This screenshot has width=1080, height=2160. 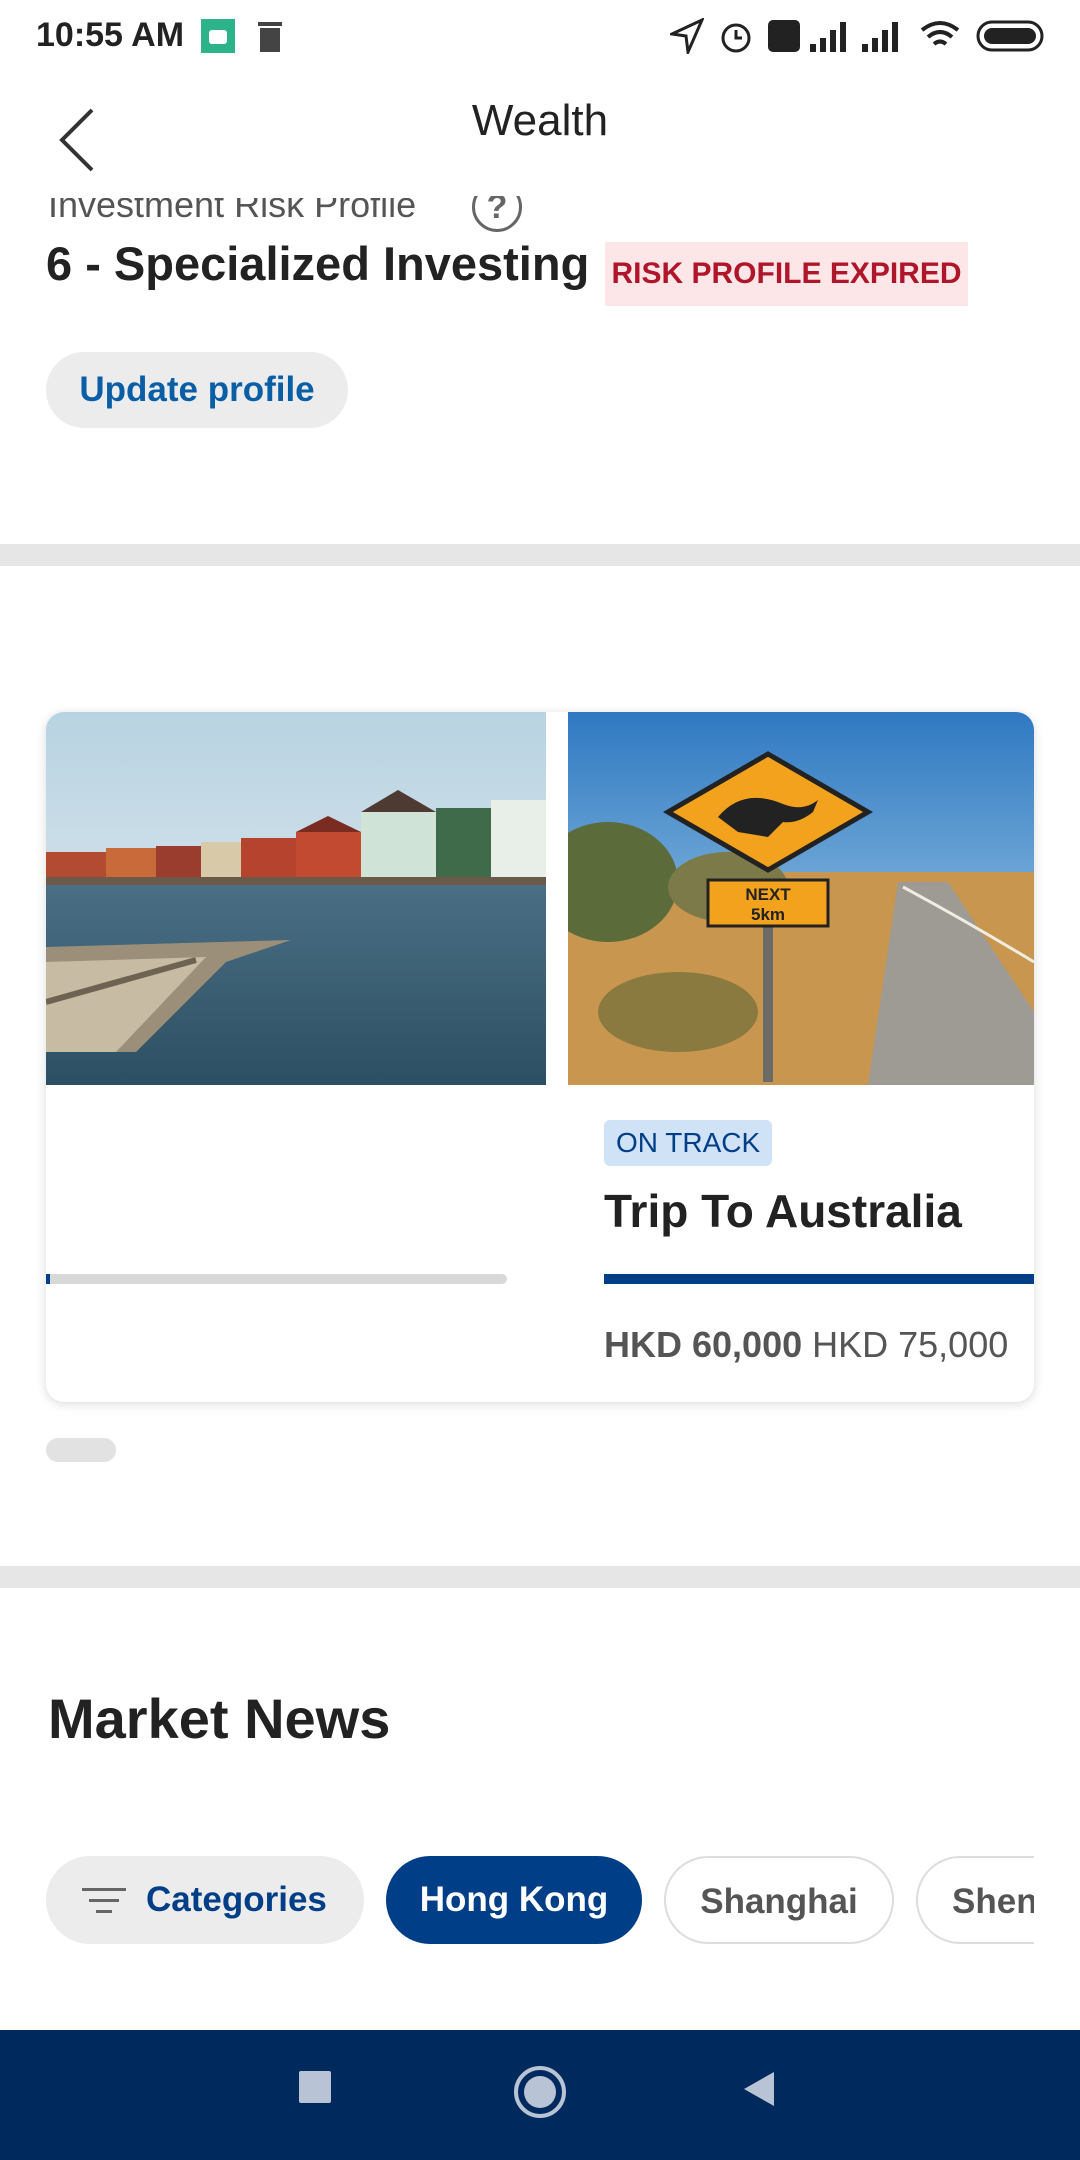 What do you see at coordinates (296, 898) in the screenshot?
I see `harbor-houses-image` at bounding box center [296, 898].